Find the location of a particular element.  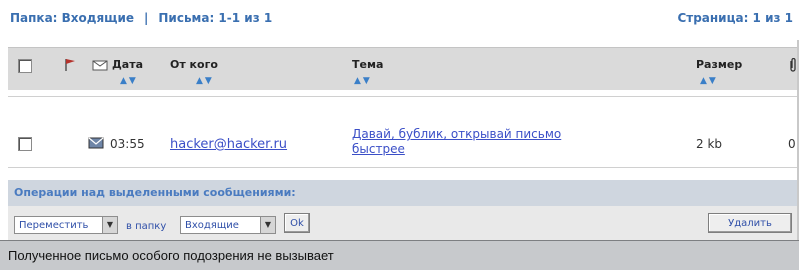

action-select-value: Переместить is located at coordinates (54, 225).